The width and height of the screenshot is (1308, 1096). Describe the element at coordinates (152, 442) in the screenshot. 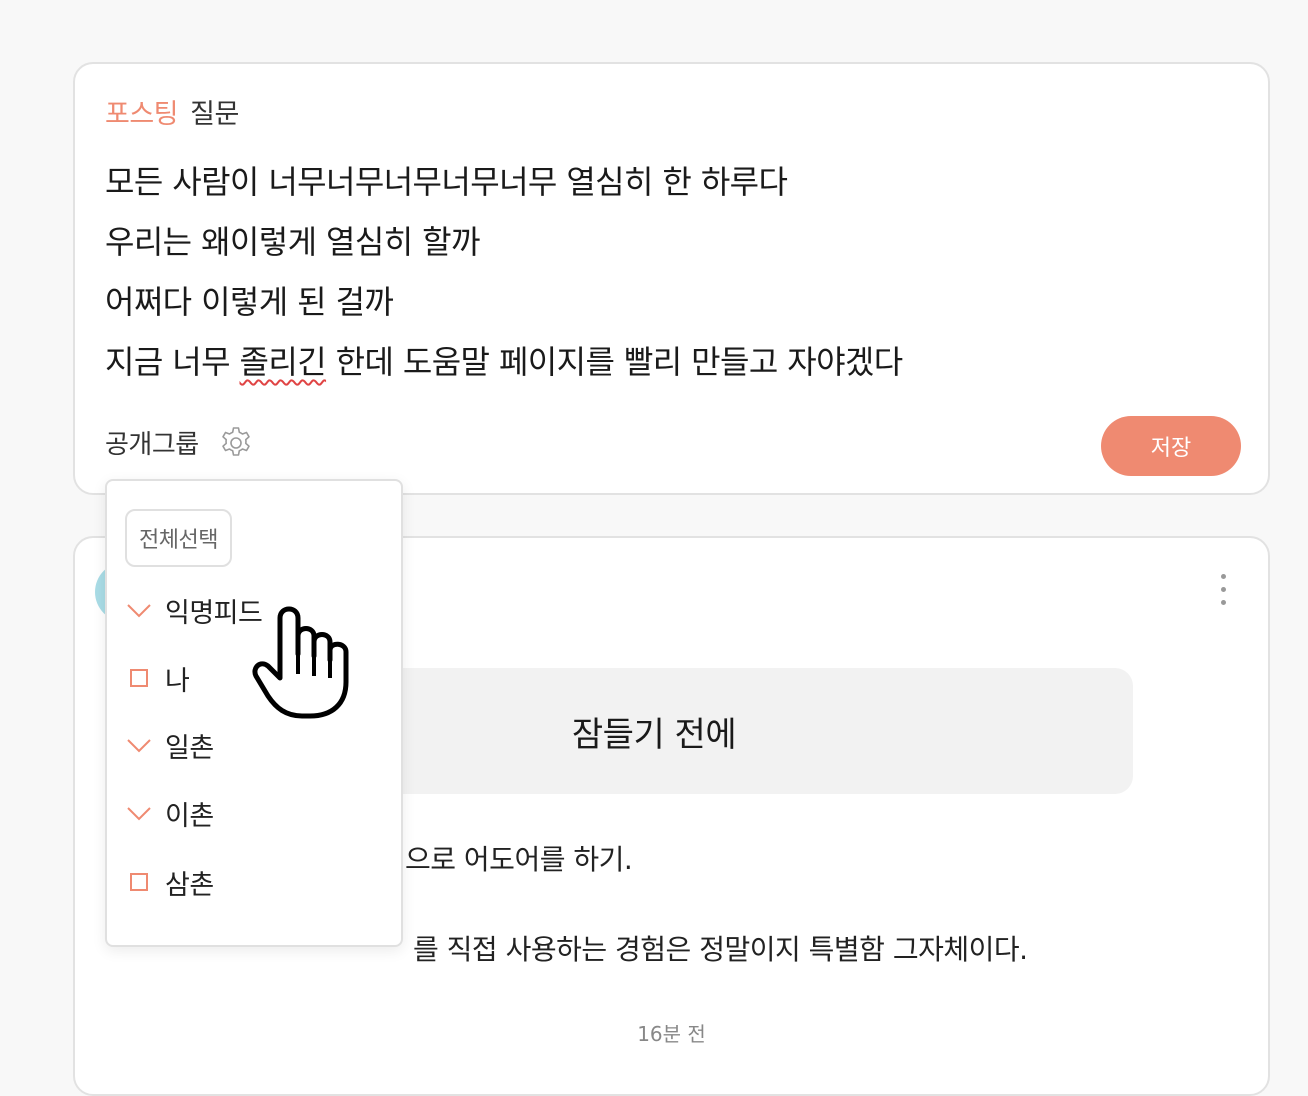

I see `visibility-group-label: 공개그룹` at that location.